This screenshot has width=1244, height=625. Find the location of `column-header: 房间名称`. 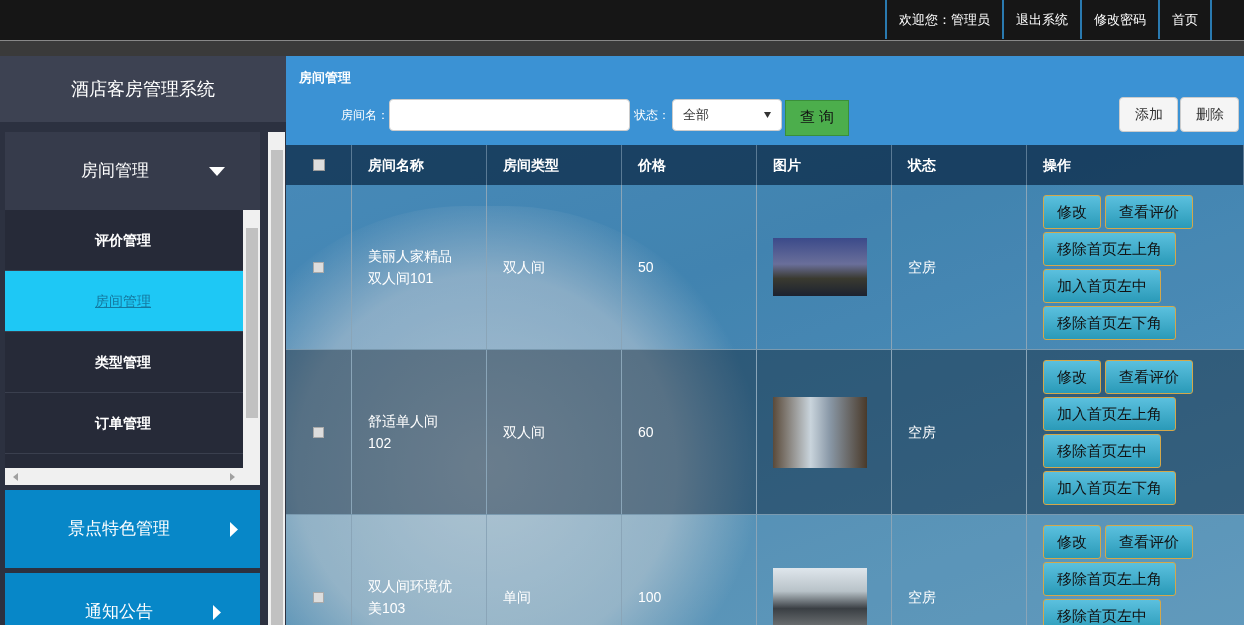

column-header: 房间名称 is located at coordinates (419, 165).